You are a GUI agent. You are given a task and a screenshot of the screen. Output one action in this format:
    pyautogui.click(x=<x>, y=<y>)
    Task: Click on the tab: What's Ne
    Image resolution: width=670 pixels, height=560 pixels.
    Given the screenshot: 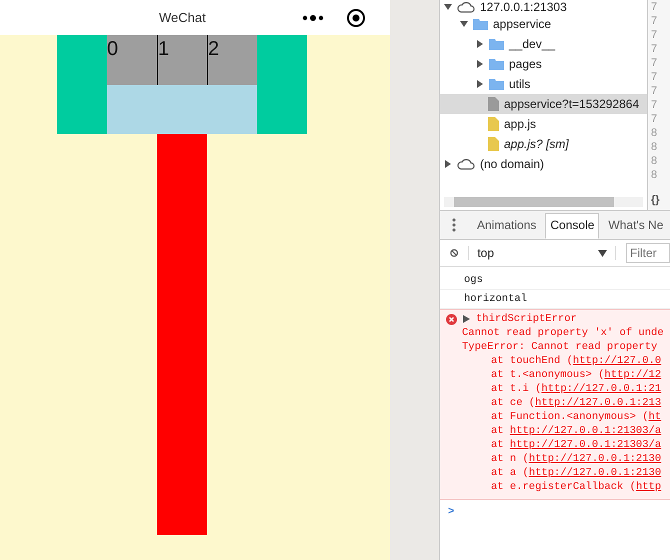 What is the action you would take?
    pyautogui.click(x=635, y=226)
    